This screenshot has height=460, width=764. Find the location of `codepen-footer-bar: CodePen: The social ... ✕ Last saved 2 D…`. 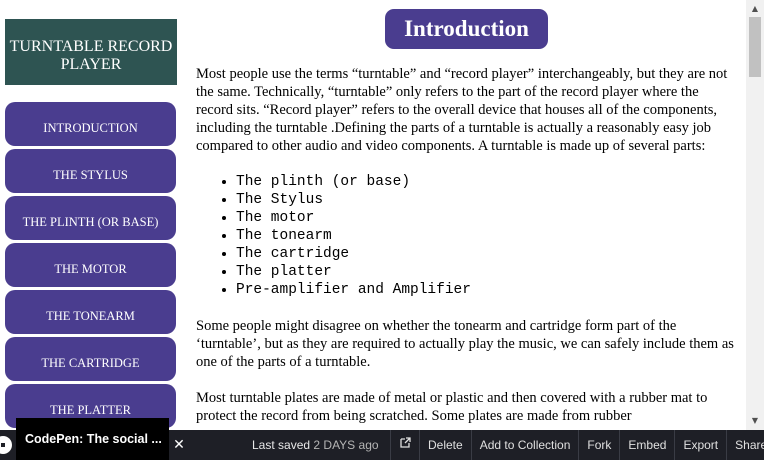

codepen-footer-bar: CodePen: The social ... ✕ Last saved 2 D… is located at coordinates (382, 439).